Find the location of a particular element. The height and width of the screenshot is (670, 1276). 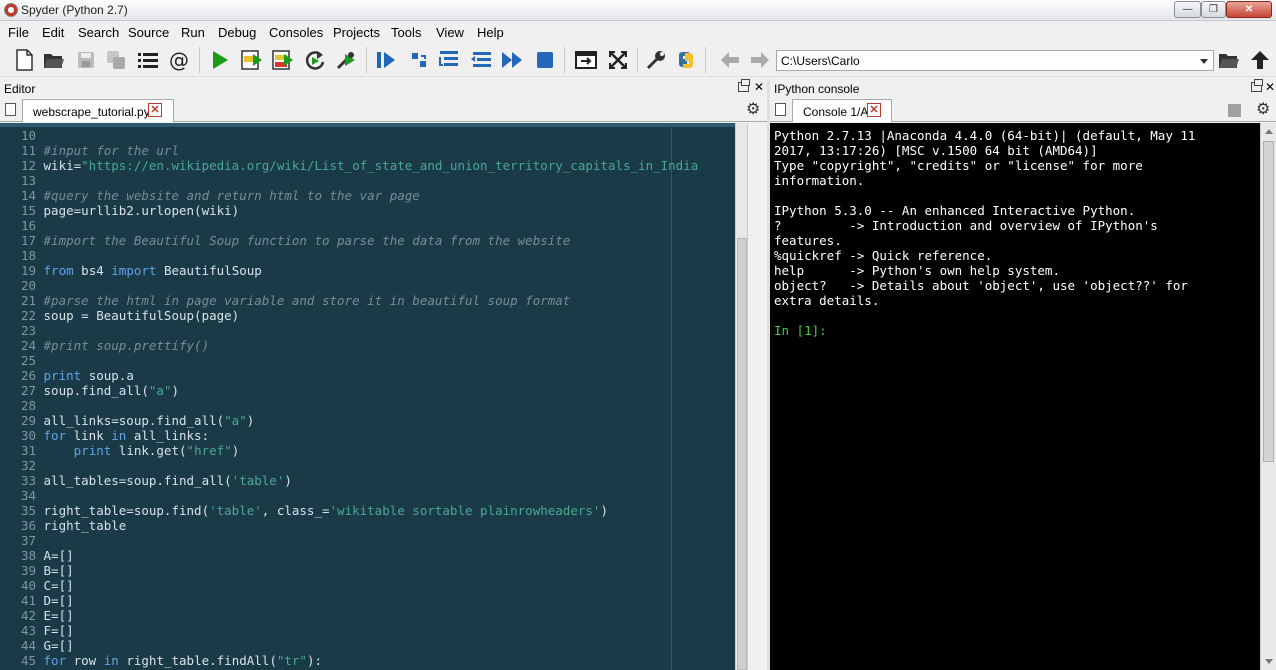

new-file-icon is located at coordinates (24, 60).